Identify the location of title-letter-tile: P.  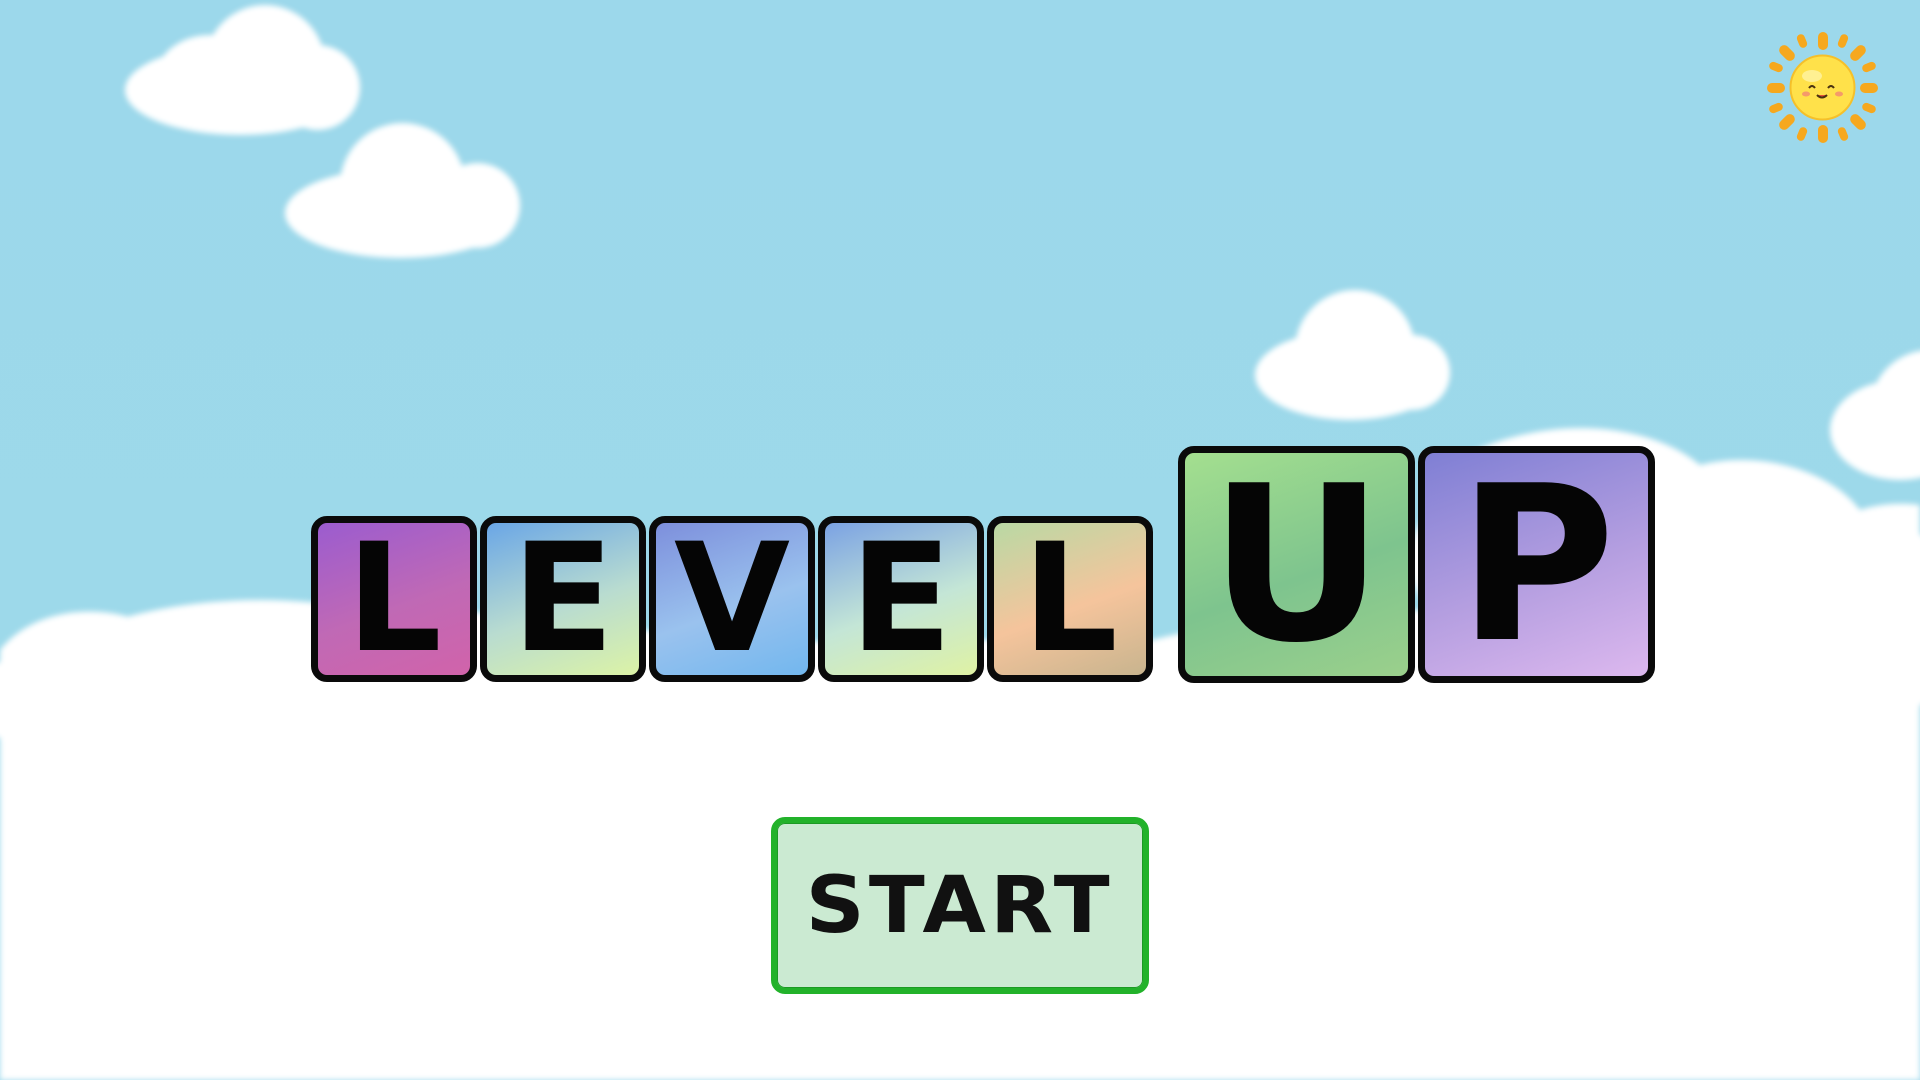
(1536, 564).